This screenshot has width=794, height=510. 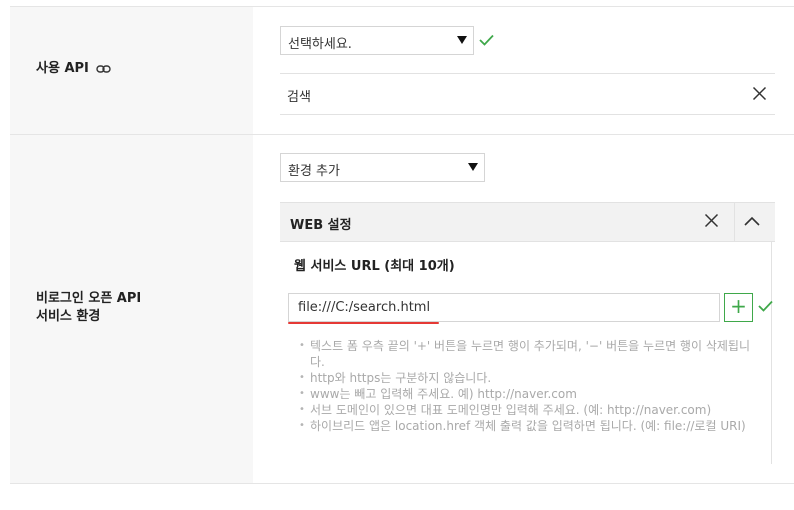 What do you see at coordinates (752, 222) in the screenshot?
I see `chevron-up-icon` at bounding box center [752, 222].